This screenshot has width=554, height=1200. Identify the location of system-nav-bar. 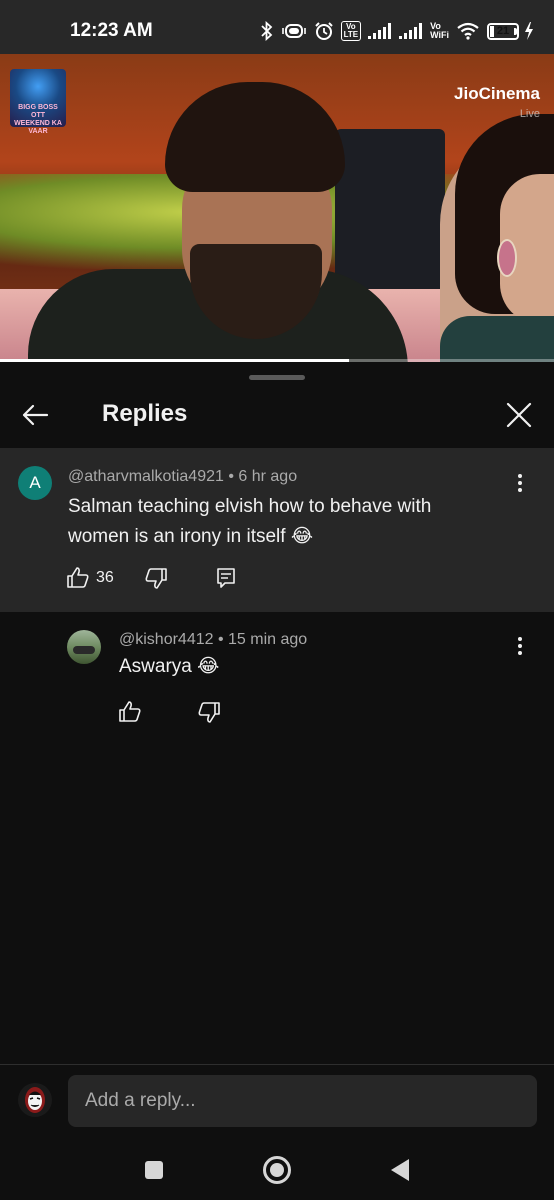
(277, 1170).